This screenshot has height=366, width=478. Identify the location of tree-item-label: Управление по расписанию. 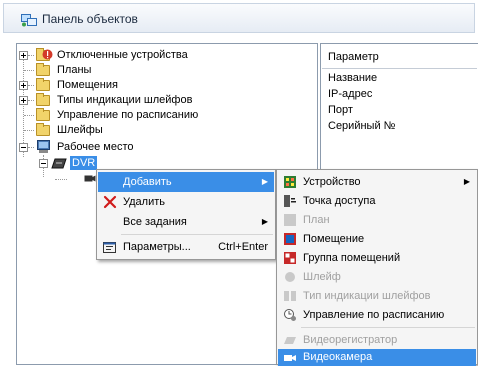
(128, 115).